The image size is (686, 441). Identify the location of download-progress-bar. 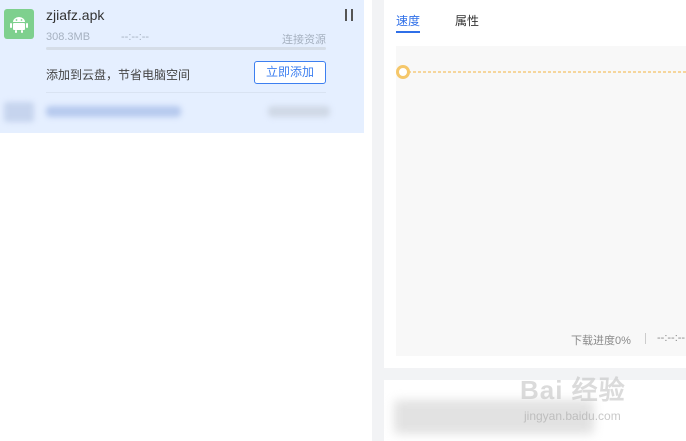
(186, 48).